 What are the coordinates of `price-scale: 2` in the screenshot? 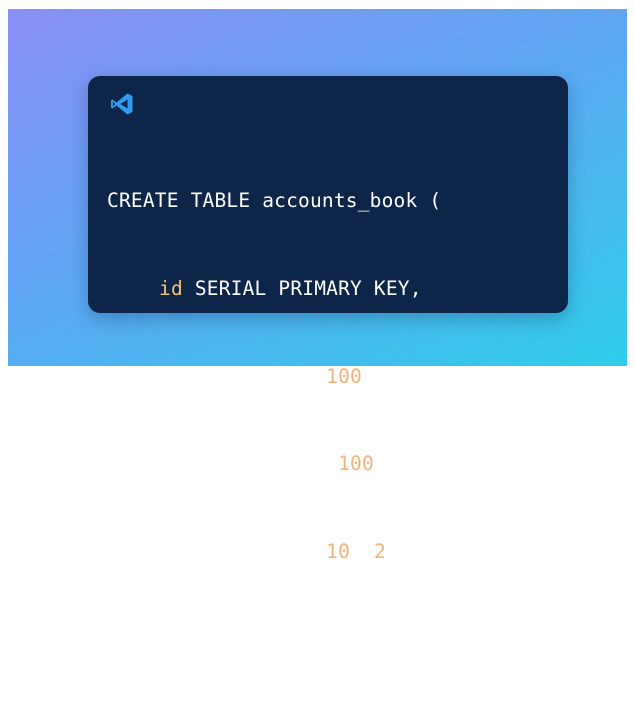 It's located at (379, 551).